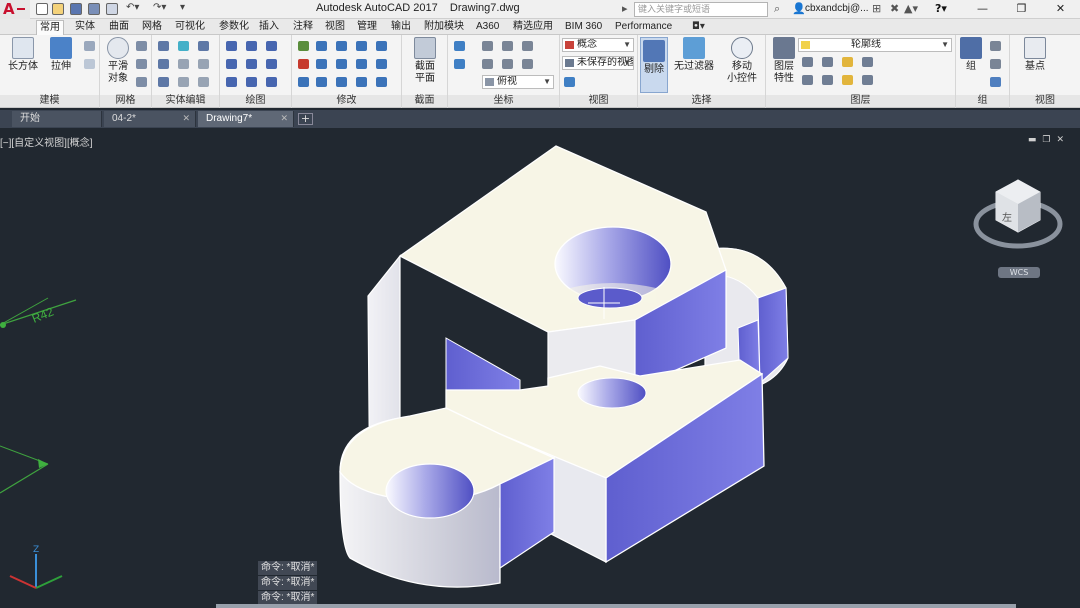 The height and width of the screenshot is (608, 1080). I want to click on arc-icon, so click(271, 46).